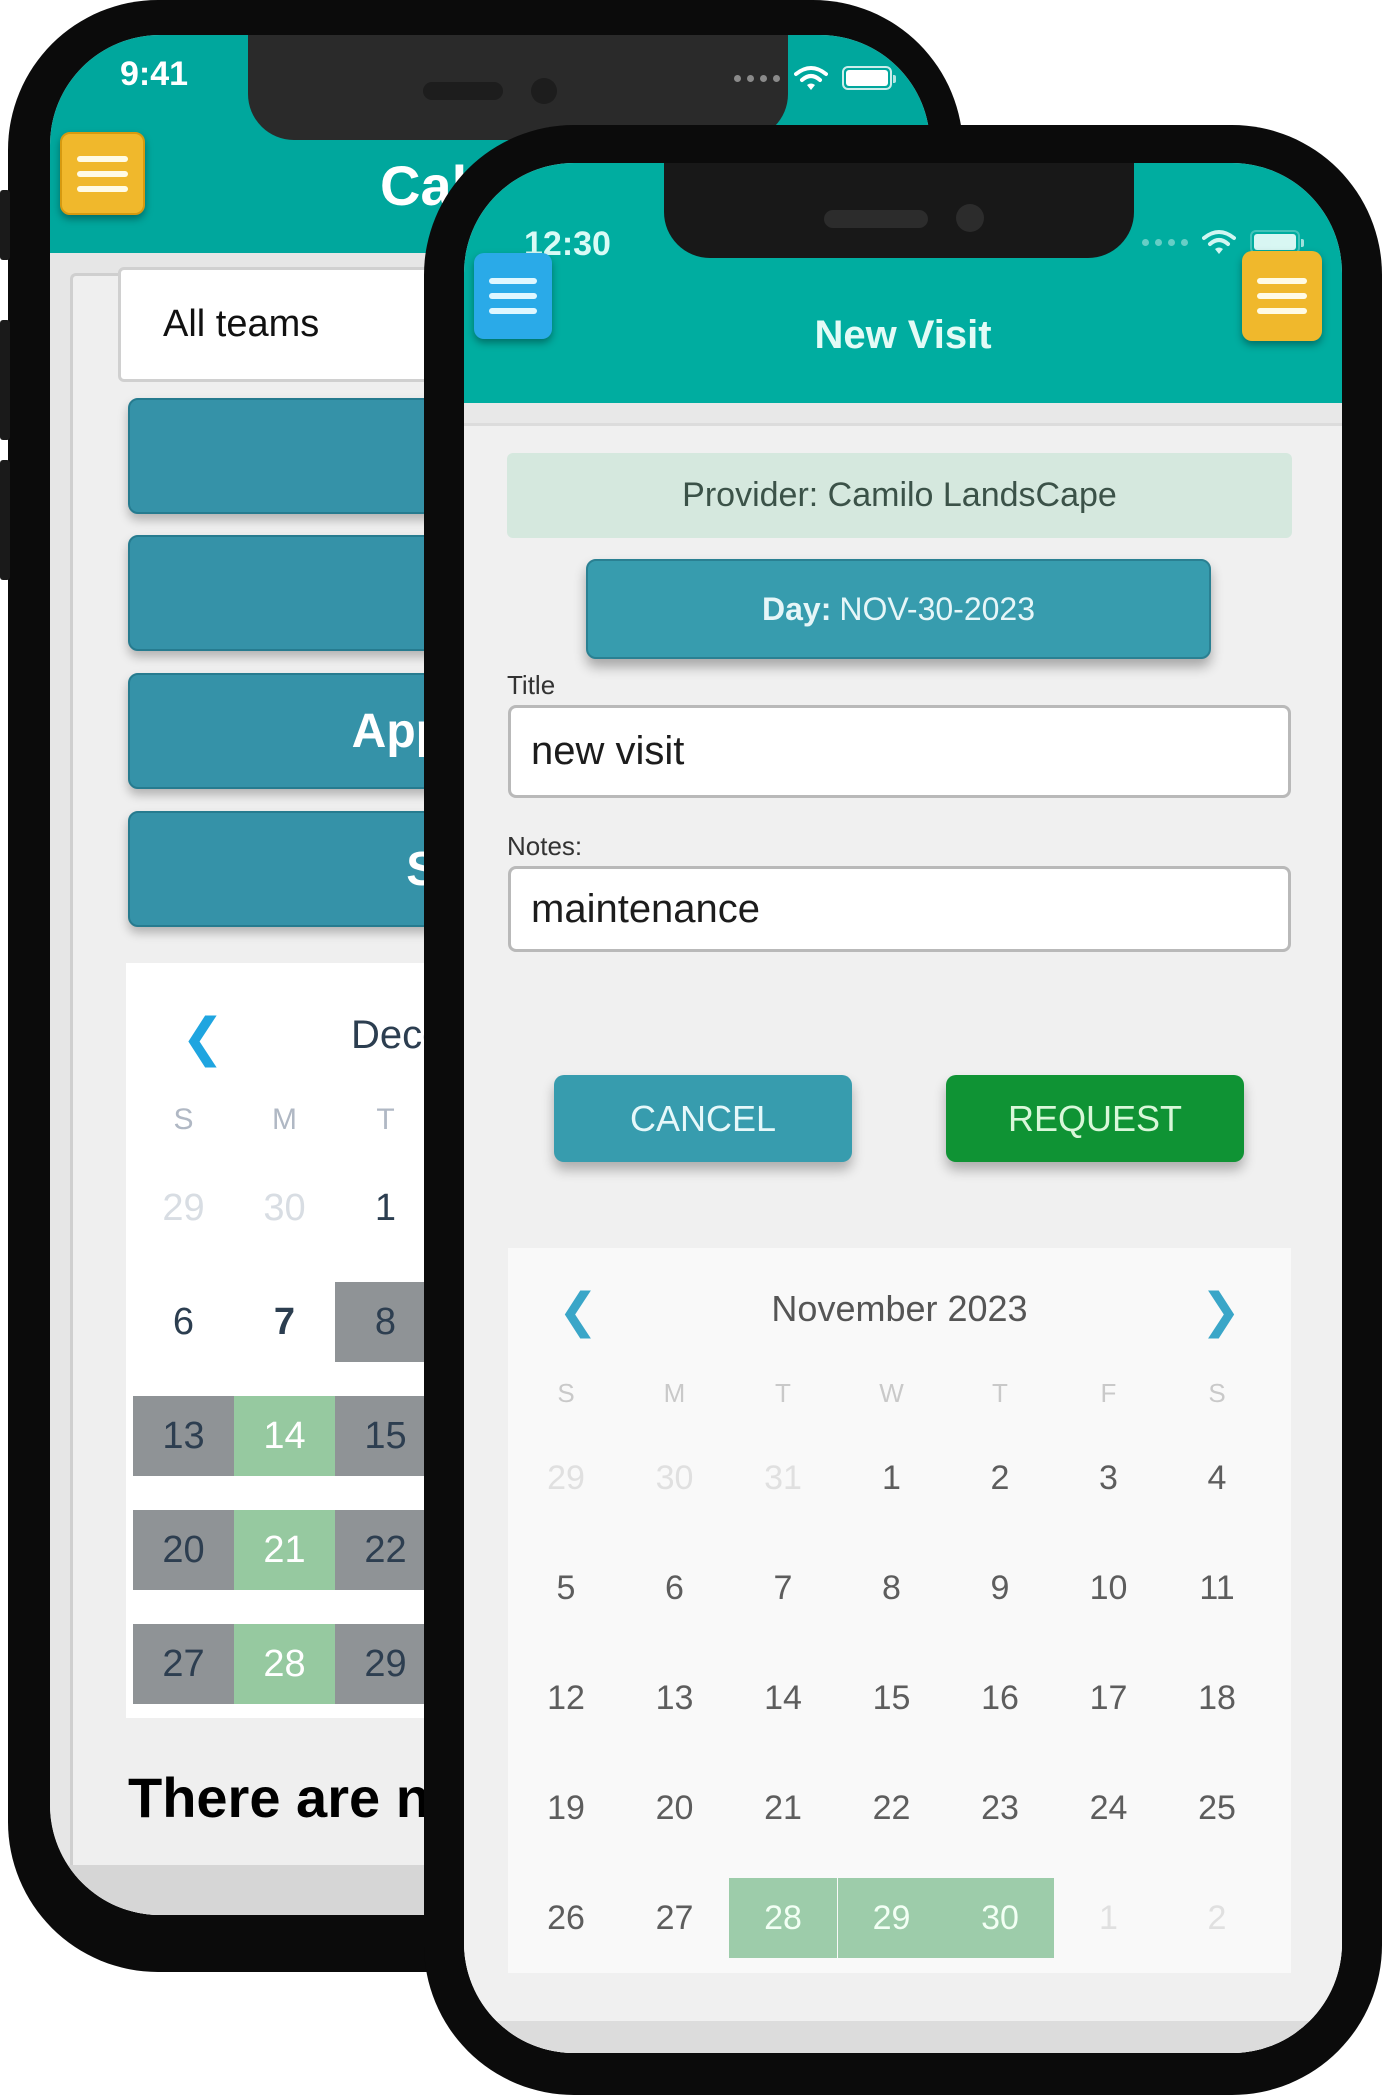 The image size is (1386, 2095). I want to click on day-value: NOV-30-2023, so click(937, 608).